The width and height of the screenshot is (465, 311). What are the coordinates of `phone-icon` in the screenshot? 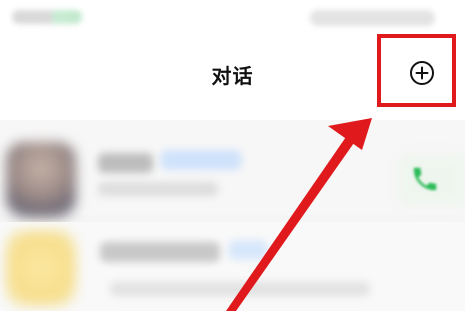 It's located at (425, 179).